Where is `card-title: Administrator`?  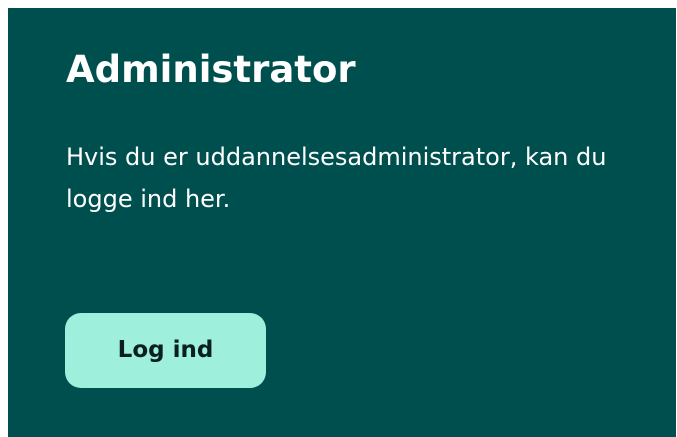 card-title: Administrator is located at coordinates (211, 69).